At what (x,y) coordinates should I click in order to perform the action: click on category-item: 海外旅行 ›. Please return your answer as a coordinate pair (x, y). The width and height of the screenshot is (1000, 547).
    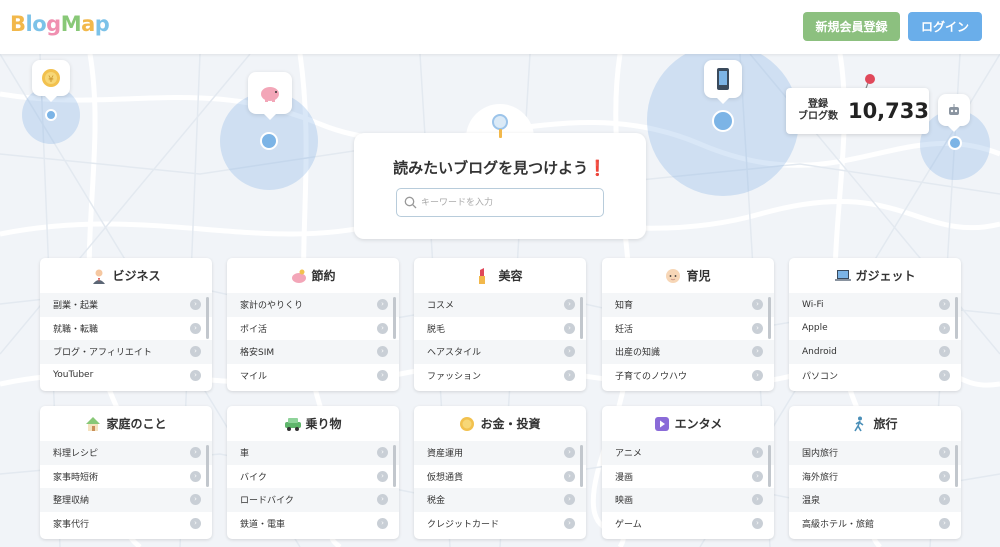
    Looking at the image, I should click on (875, 477).